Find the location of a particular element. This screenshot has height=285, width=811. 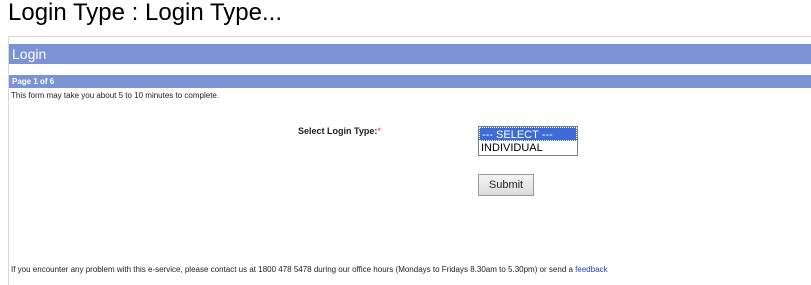

page-indicator-bar: Page 1 of 6 is located at coordinates (410, 81).